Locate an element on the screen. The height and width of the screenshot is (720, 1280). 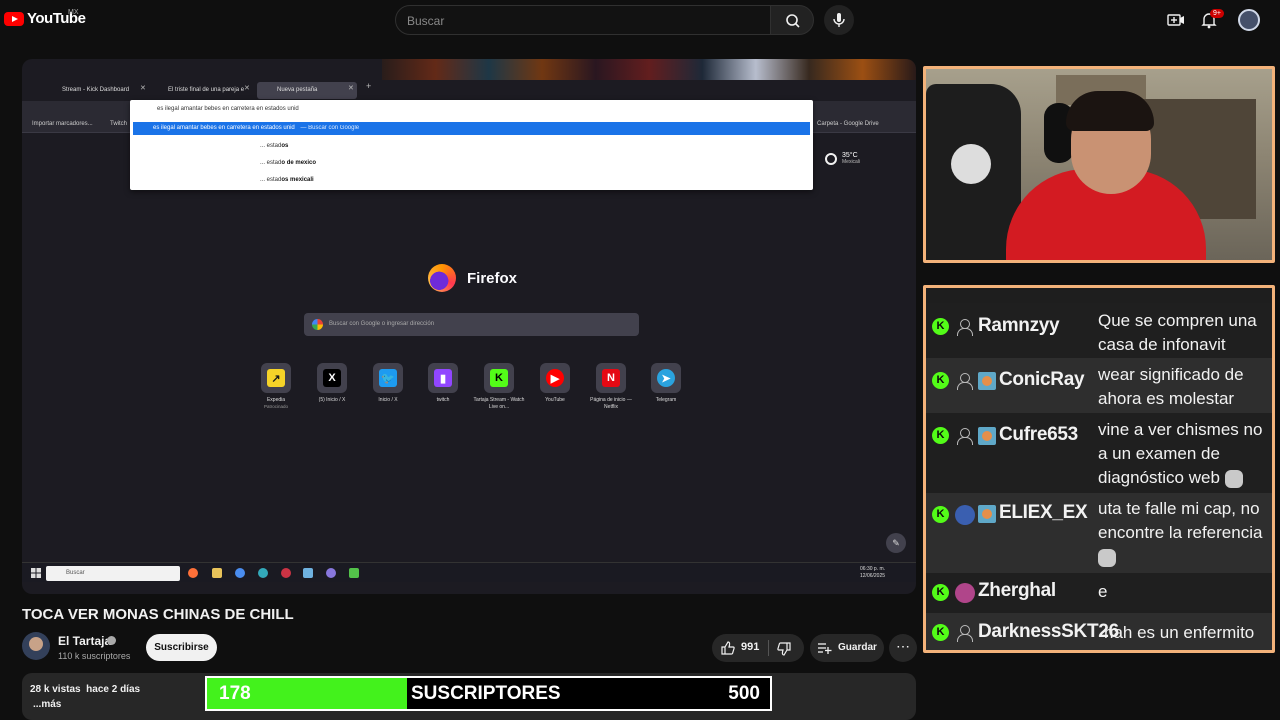
shortcut-tile: ↗ Expedia Patrocinado is located at coordinates (276, 386).